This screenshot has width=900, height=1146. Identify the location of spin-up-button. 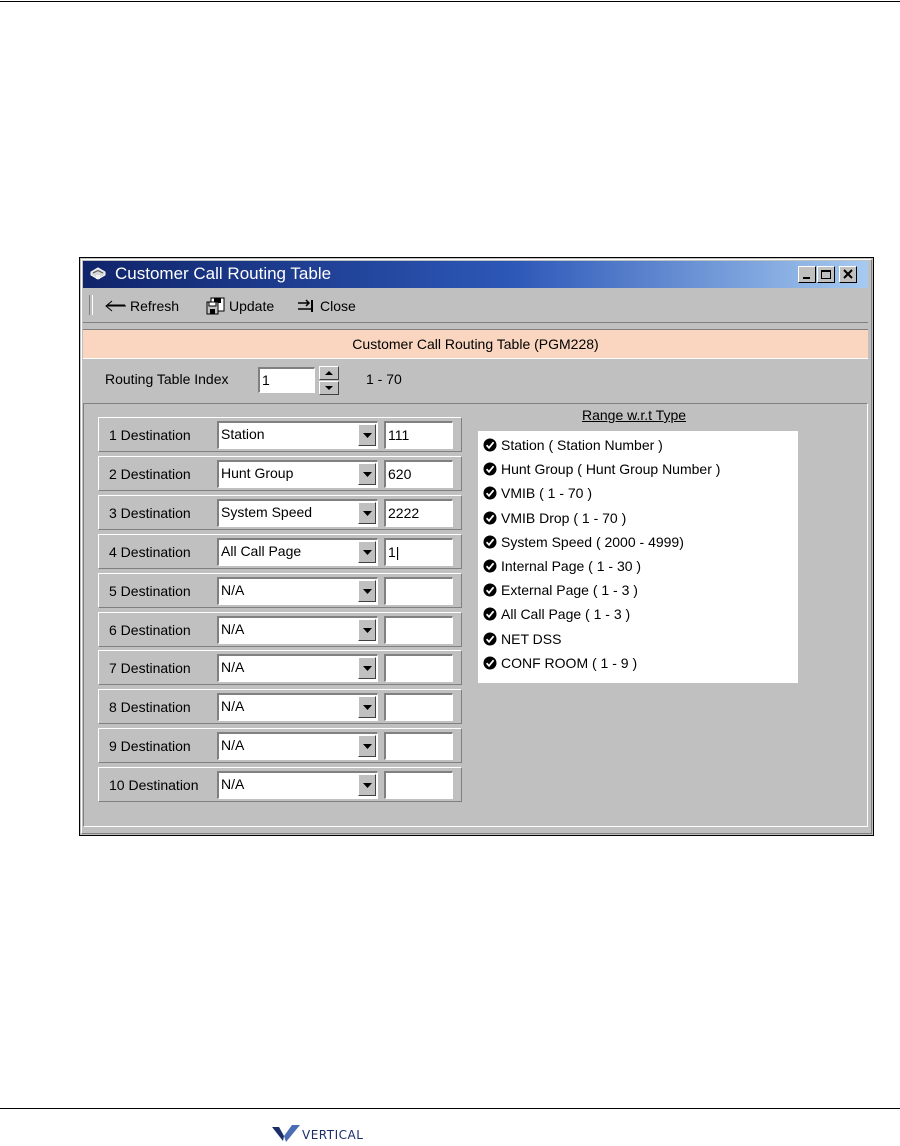
(329, 373).